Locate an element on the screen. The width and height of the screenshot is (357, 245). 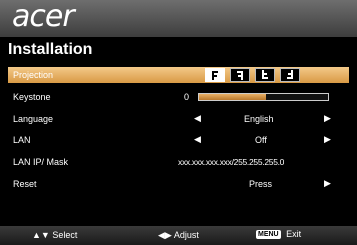
exit-label: Exit is located at coordinates (294, 234).